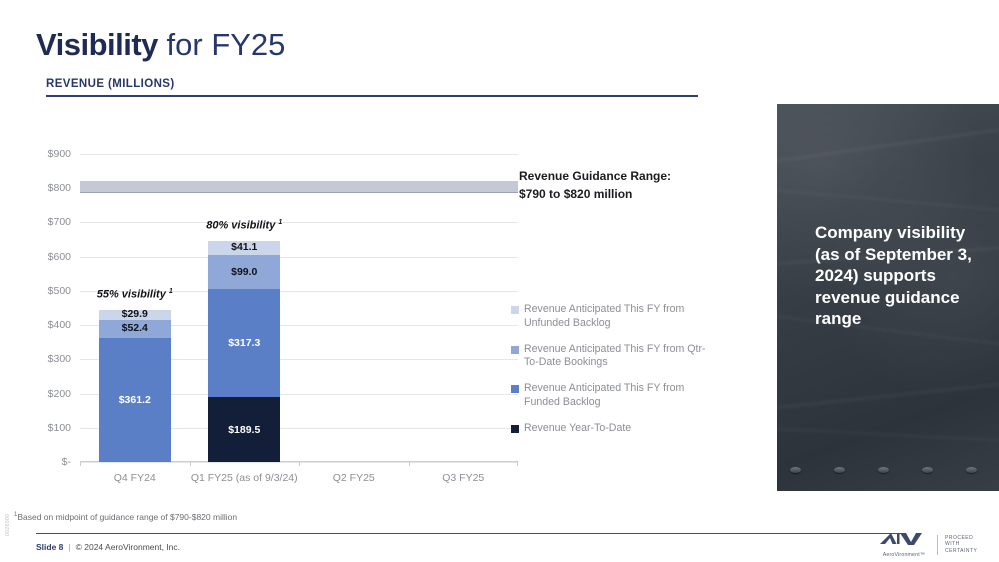  I want to click on y-axis-tick-label: $600, so click(59, 256).